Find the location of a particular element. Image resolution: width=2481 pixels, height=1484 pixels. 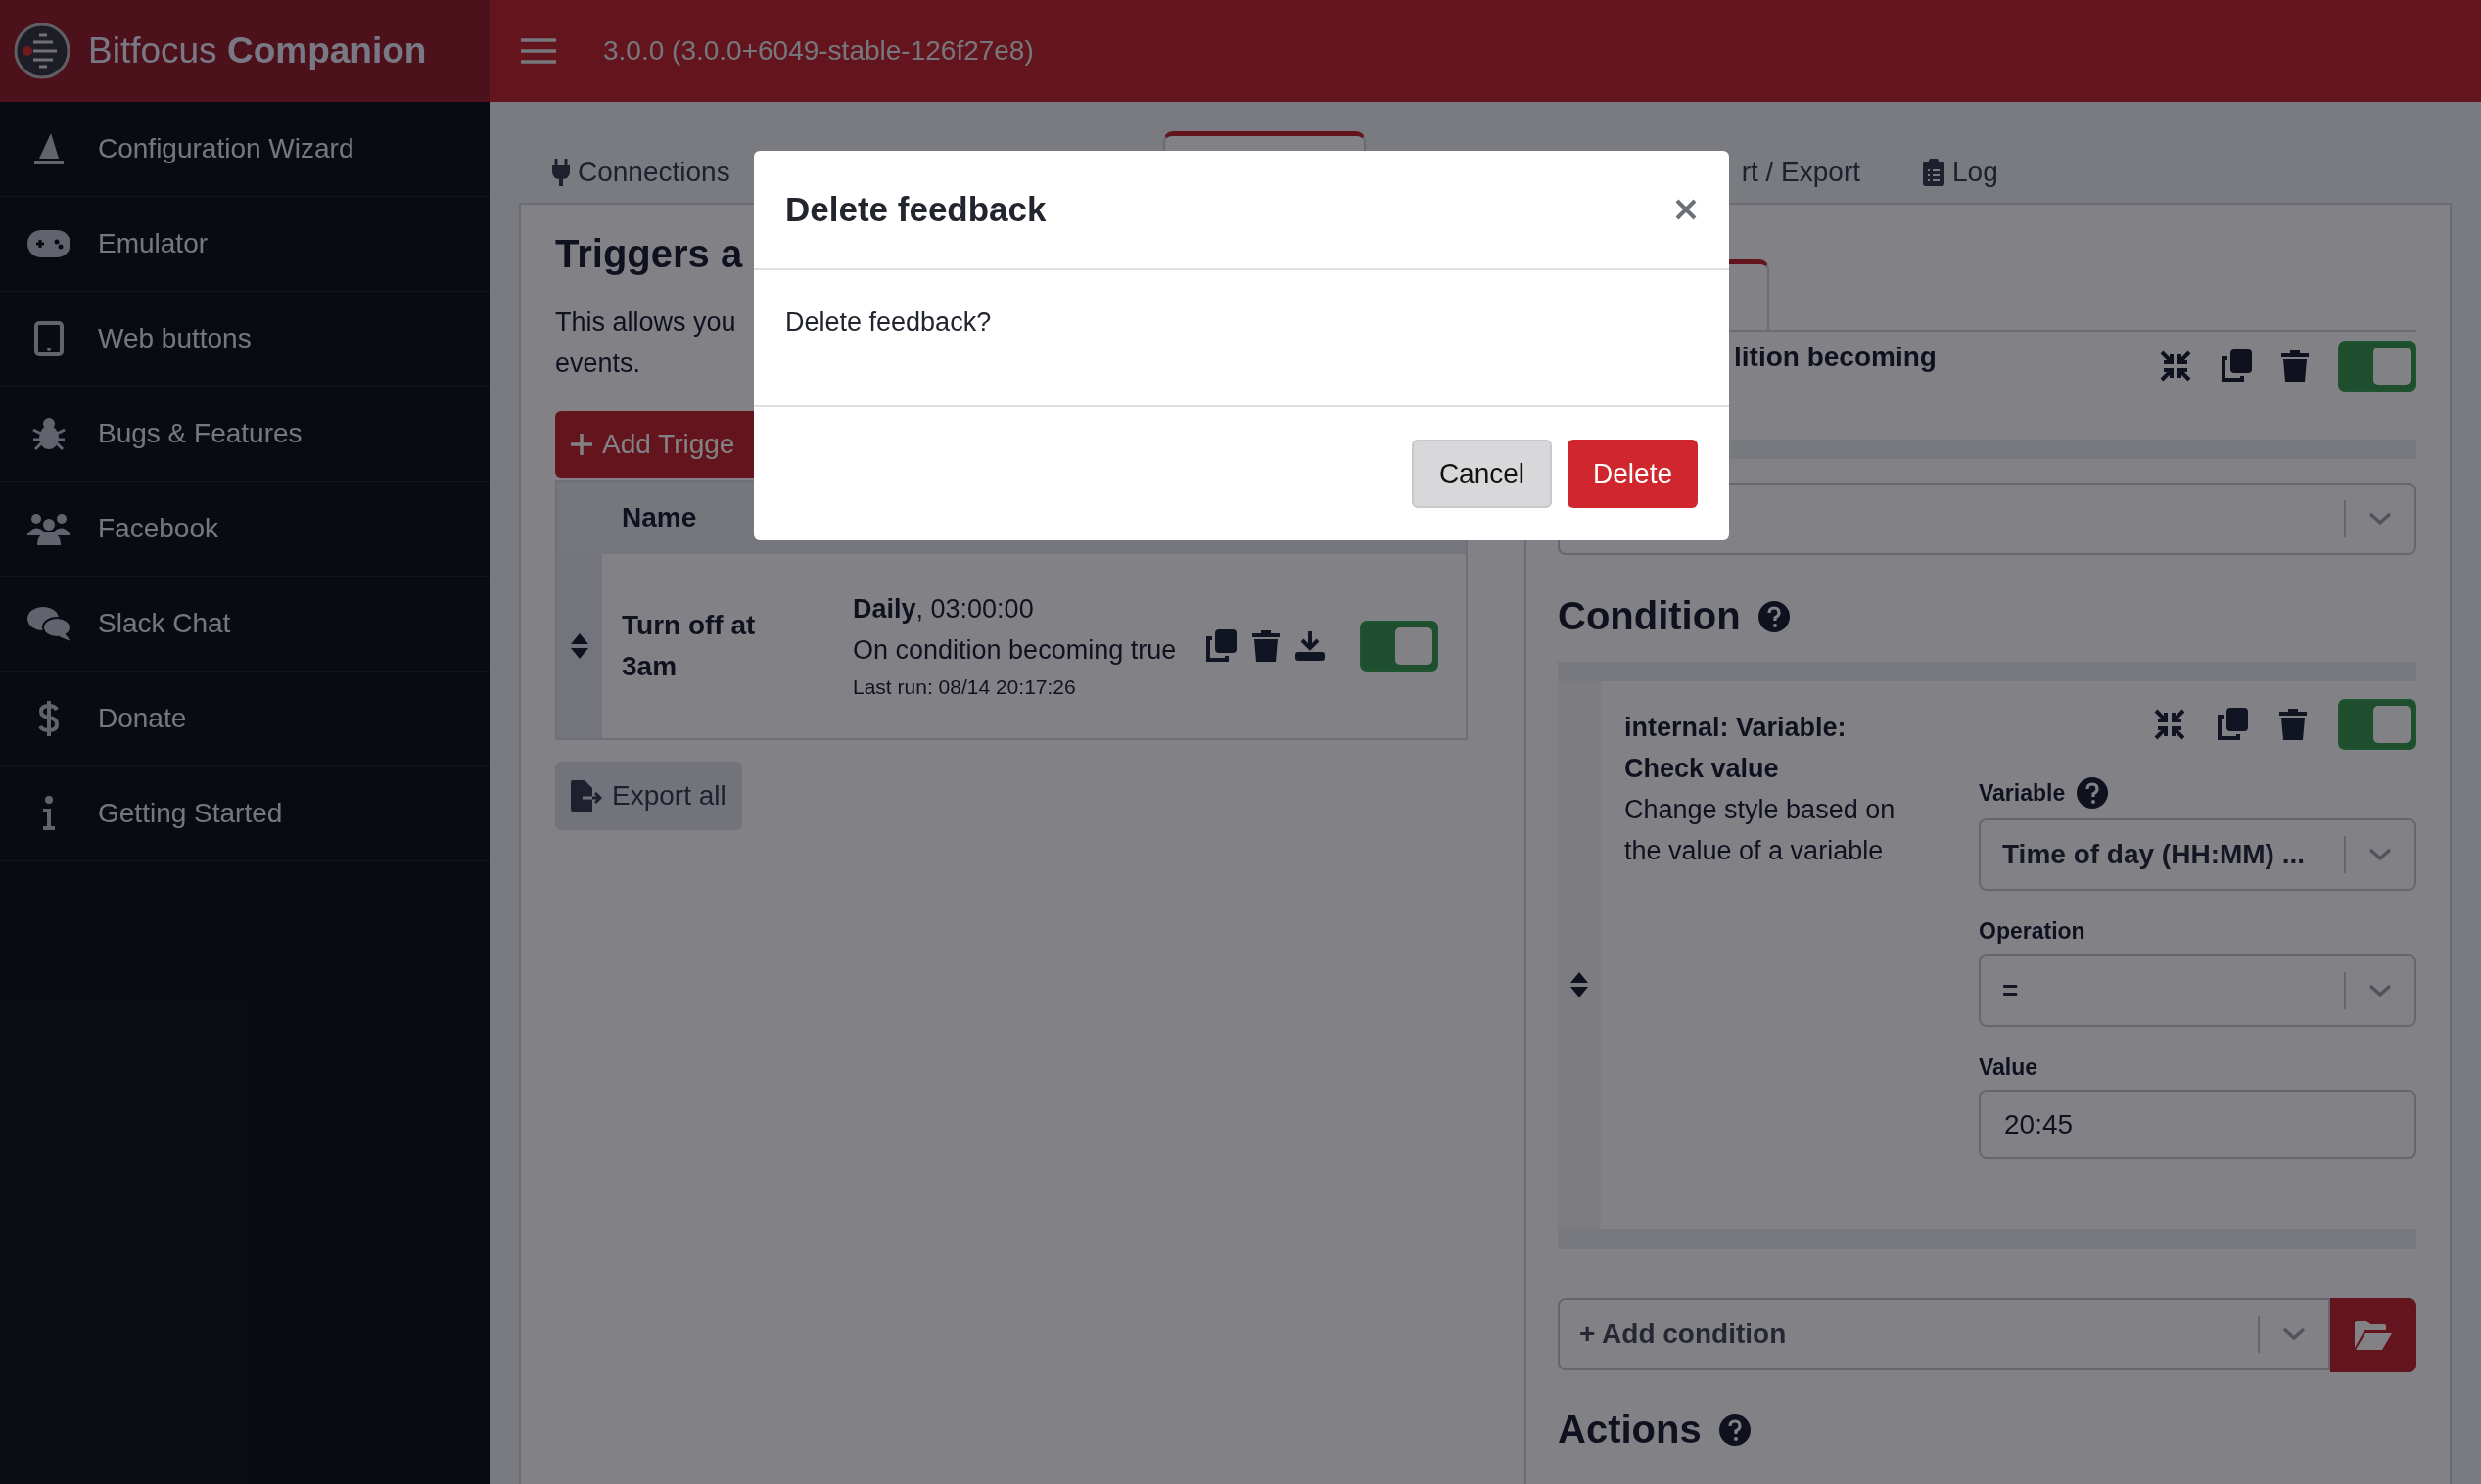

select-field: = is located at coordinates (2197, 990).